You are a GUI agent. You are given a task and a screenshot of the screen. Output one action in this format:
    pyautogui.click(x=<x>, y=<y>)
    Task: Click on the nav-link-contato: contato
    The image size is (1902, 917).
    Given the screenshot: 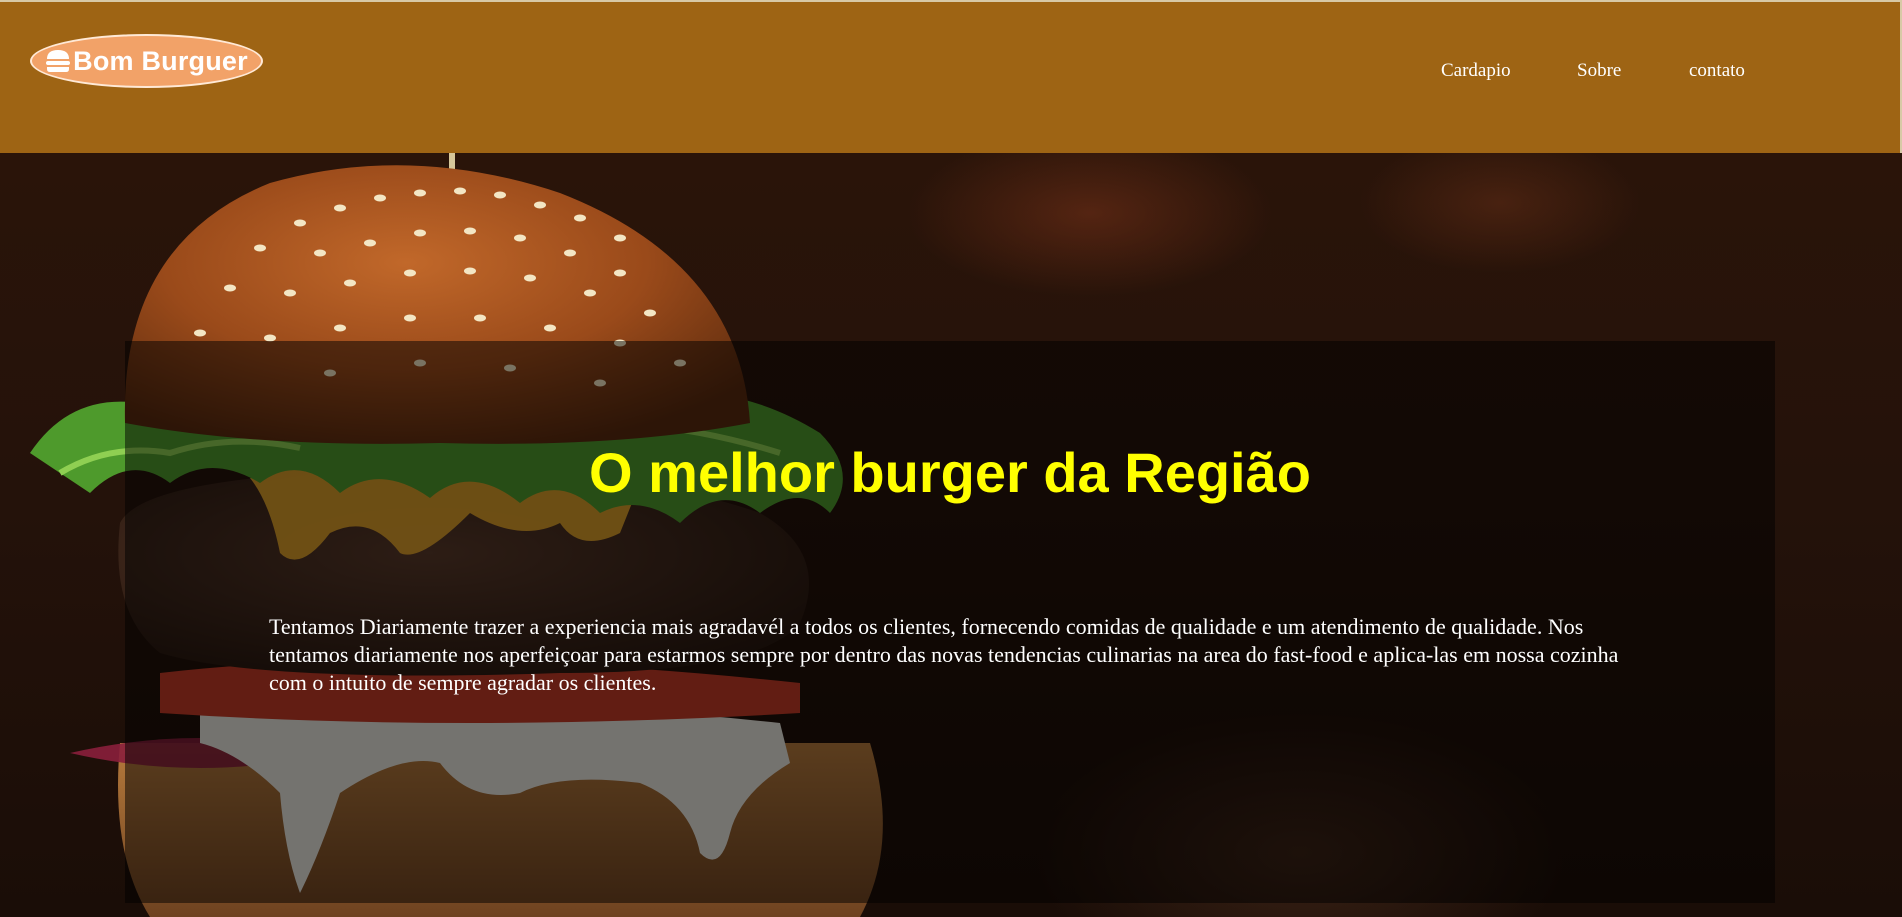 What is the action you would take?
    pyautogui.click(x=1717, y=71)
    